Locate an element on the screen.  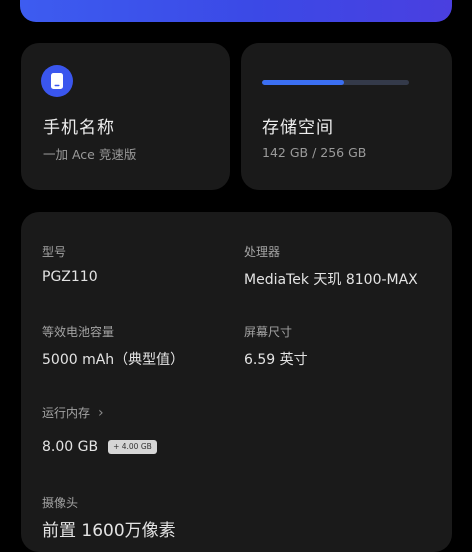
top-banner is located at coordinates (236, 11).